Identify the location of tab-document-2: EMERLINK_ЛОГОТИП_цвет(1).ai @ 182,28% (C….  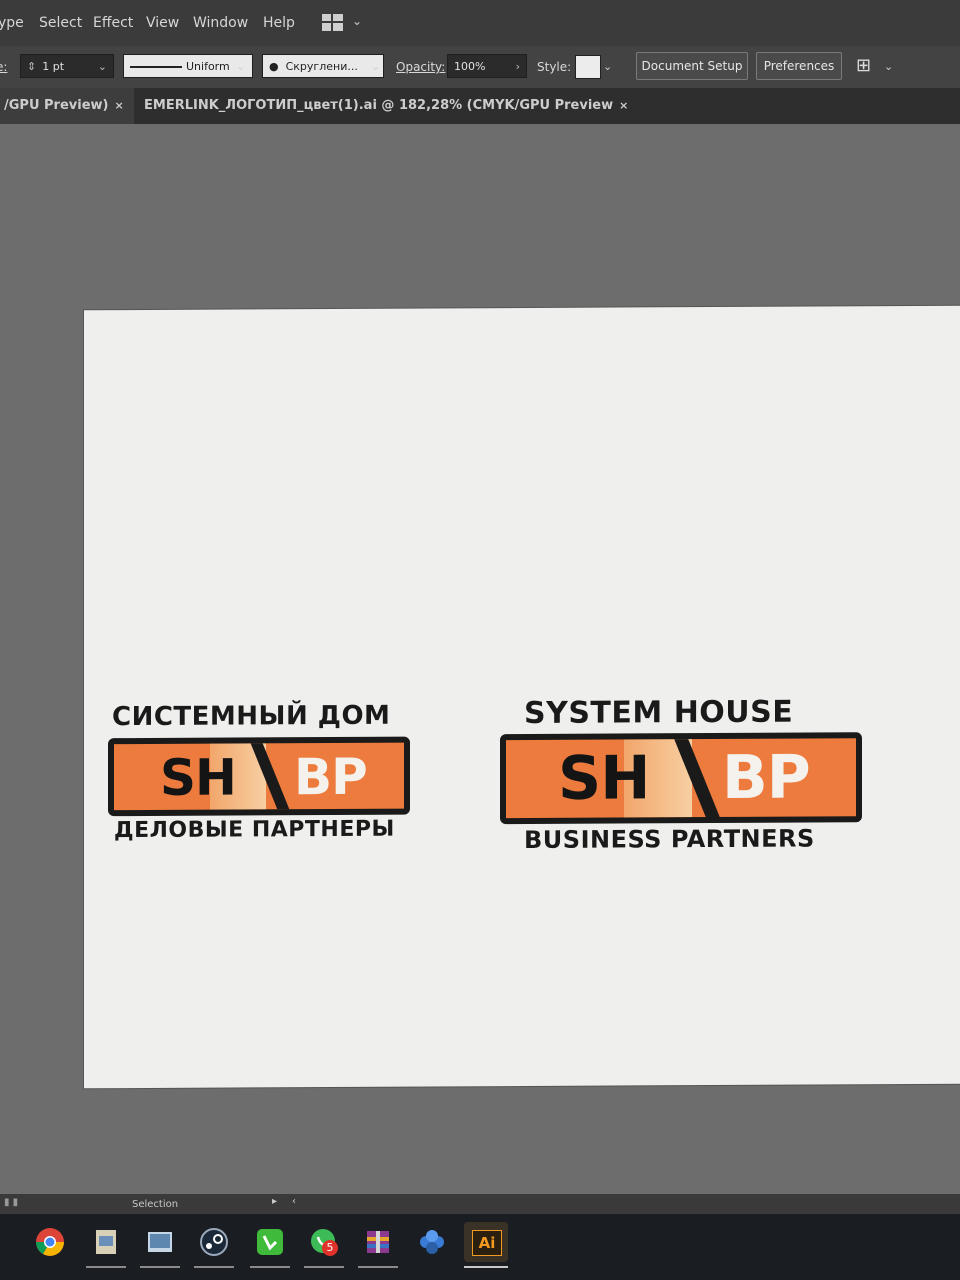
(390, 106).